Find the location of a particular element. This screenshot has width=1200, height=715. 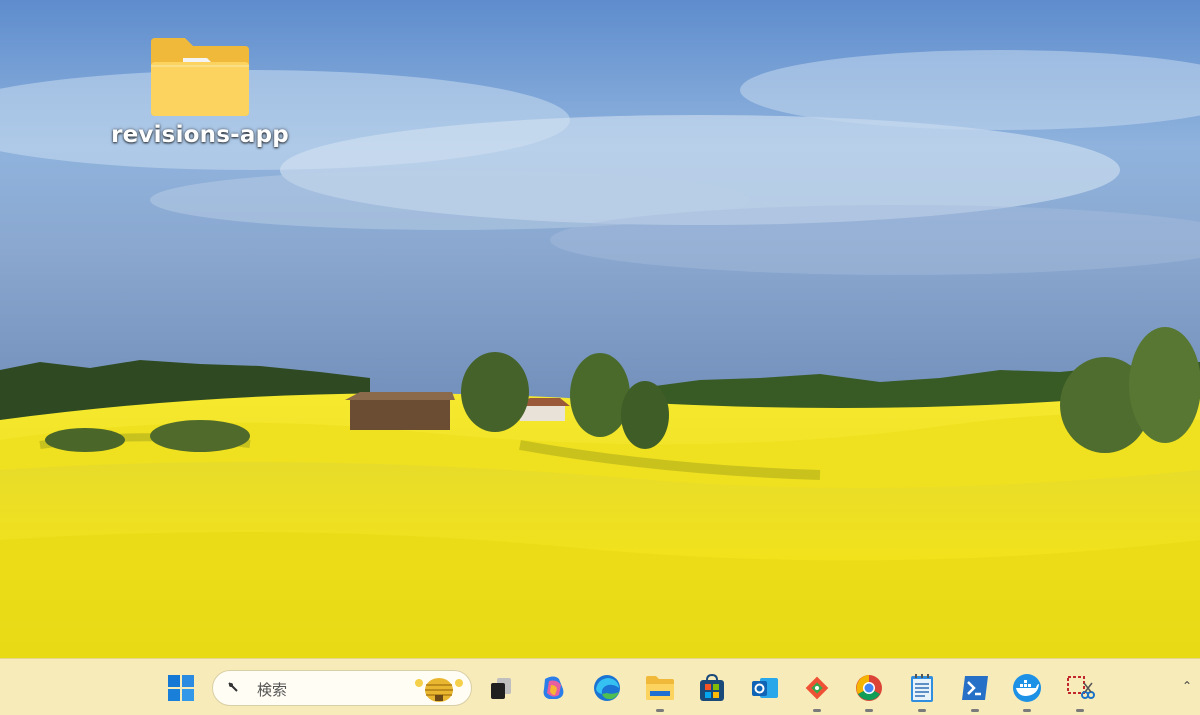

edge-icon is located at coordinates (607, 688).